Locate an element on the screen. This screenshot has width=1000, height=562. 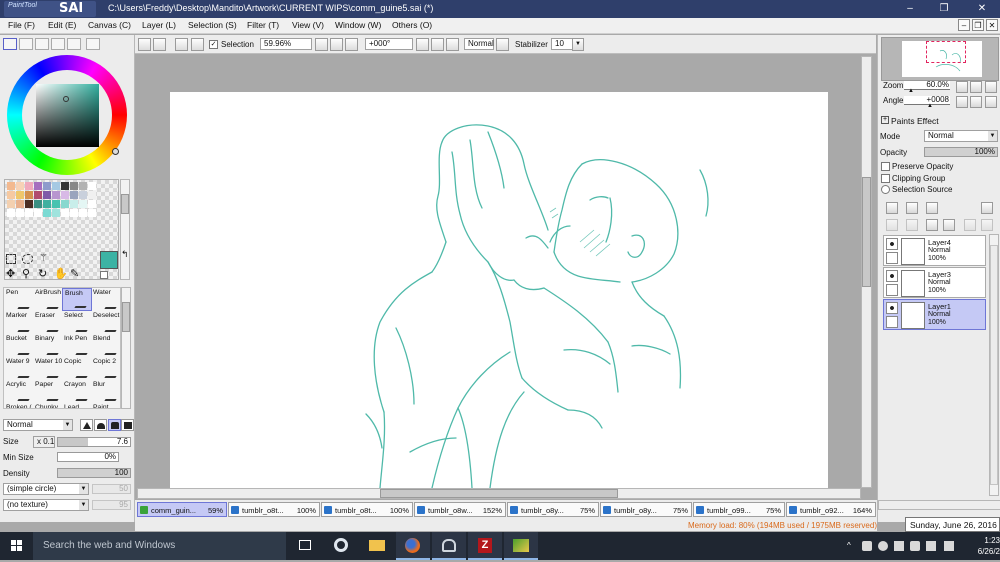
new-folder-icon is located at coordinates (932, 208).